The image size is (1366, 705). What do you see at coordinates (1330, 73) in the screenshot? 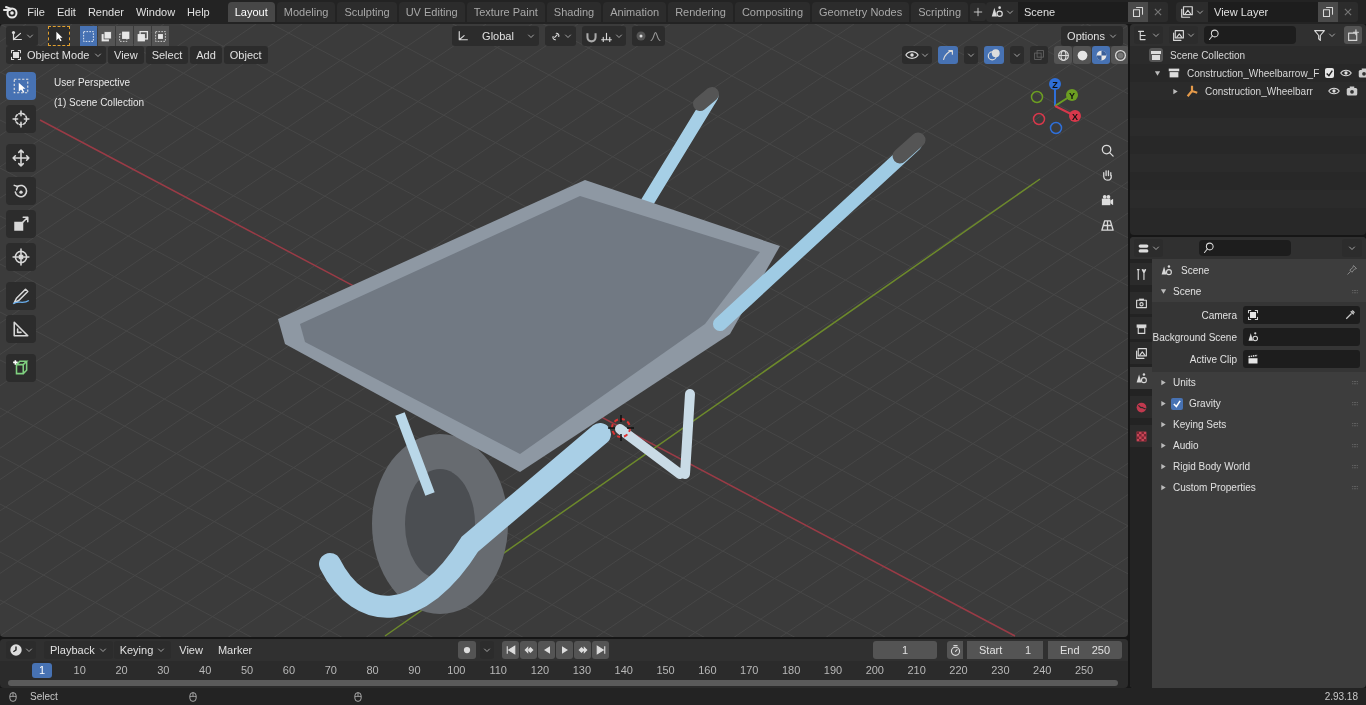
I see `exclude-checkbox` at bounding box center [1330, 73].